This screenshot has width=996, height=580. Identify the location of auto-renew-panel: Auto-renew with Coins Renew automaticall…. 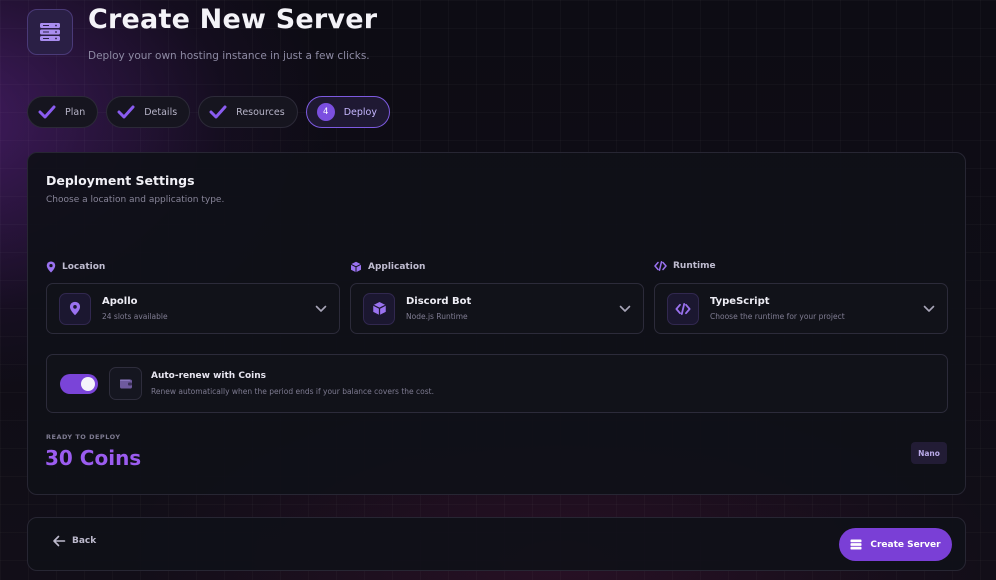
(497, 383).